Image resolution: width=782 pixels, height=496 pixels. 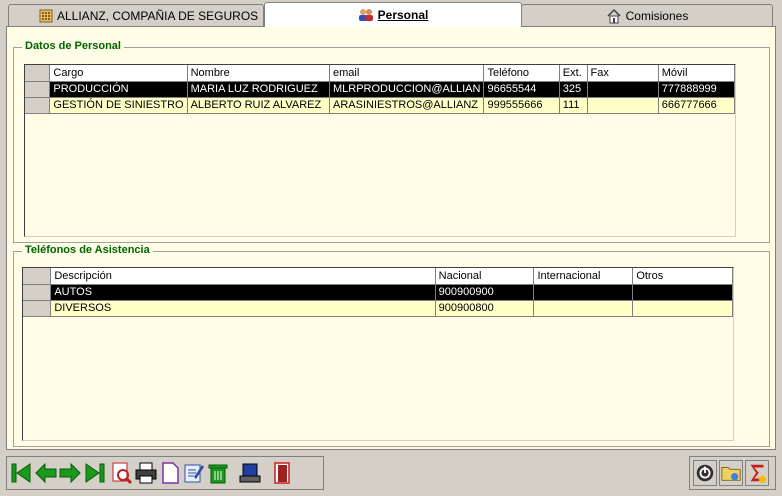 What do you see at coordinates (485, 276) in the screenshot?
I see `column-header-nacional: Nacional` at bounding box center [485, 276].